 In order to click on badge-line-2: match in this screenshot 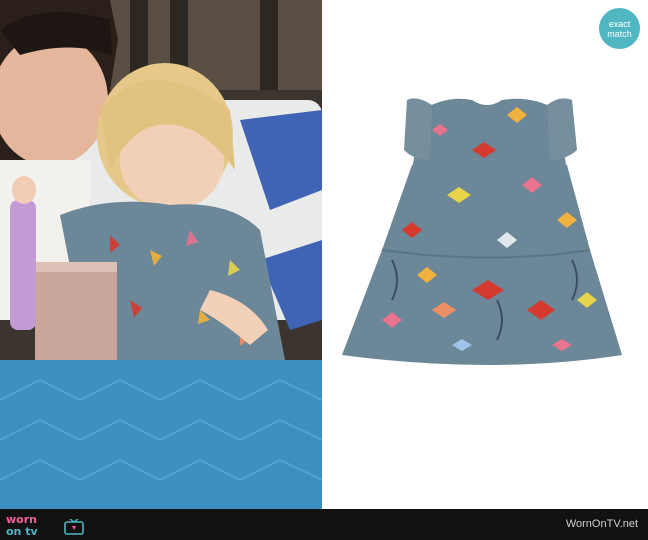, I will do `click(619, 33)`.